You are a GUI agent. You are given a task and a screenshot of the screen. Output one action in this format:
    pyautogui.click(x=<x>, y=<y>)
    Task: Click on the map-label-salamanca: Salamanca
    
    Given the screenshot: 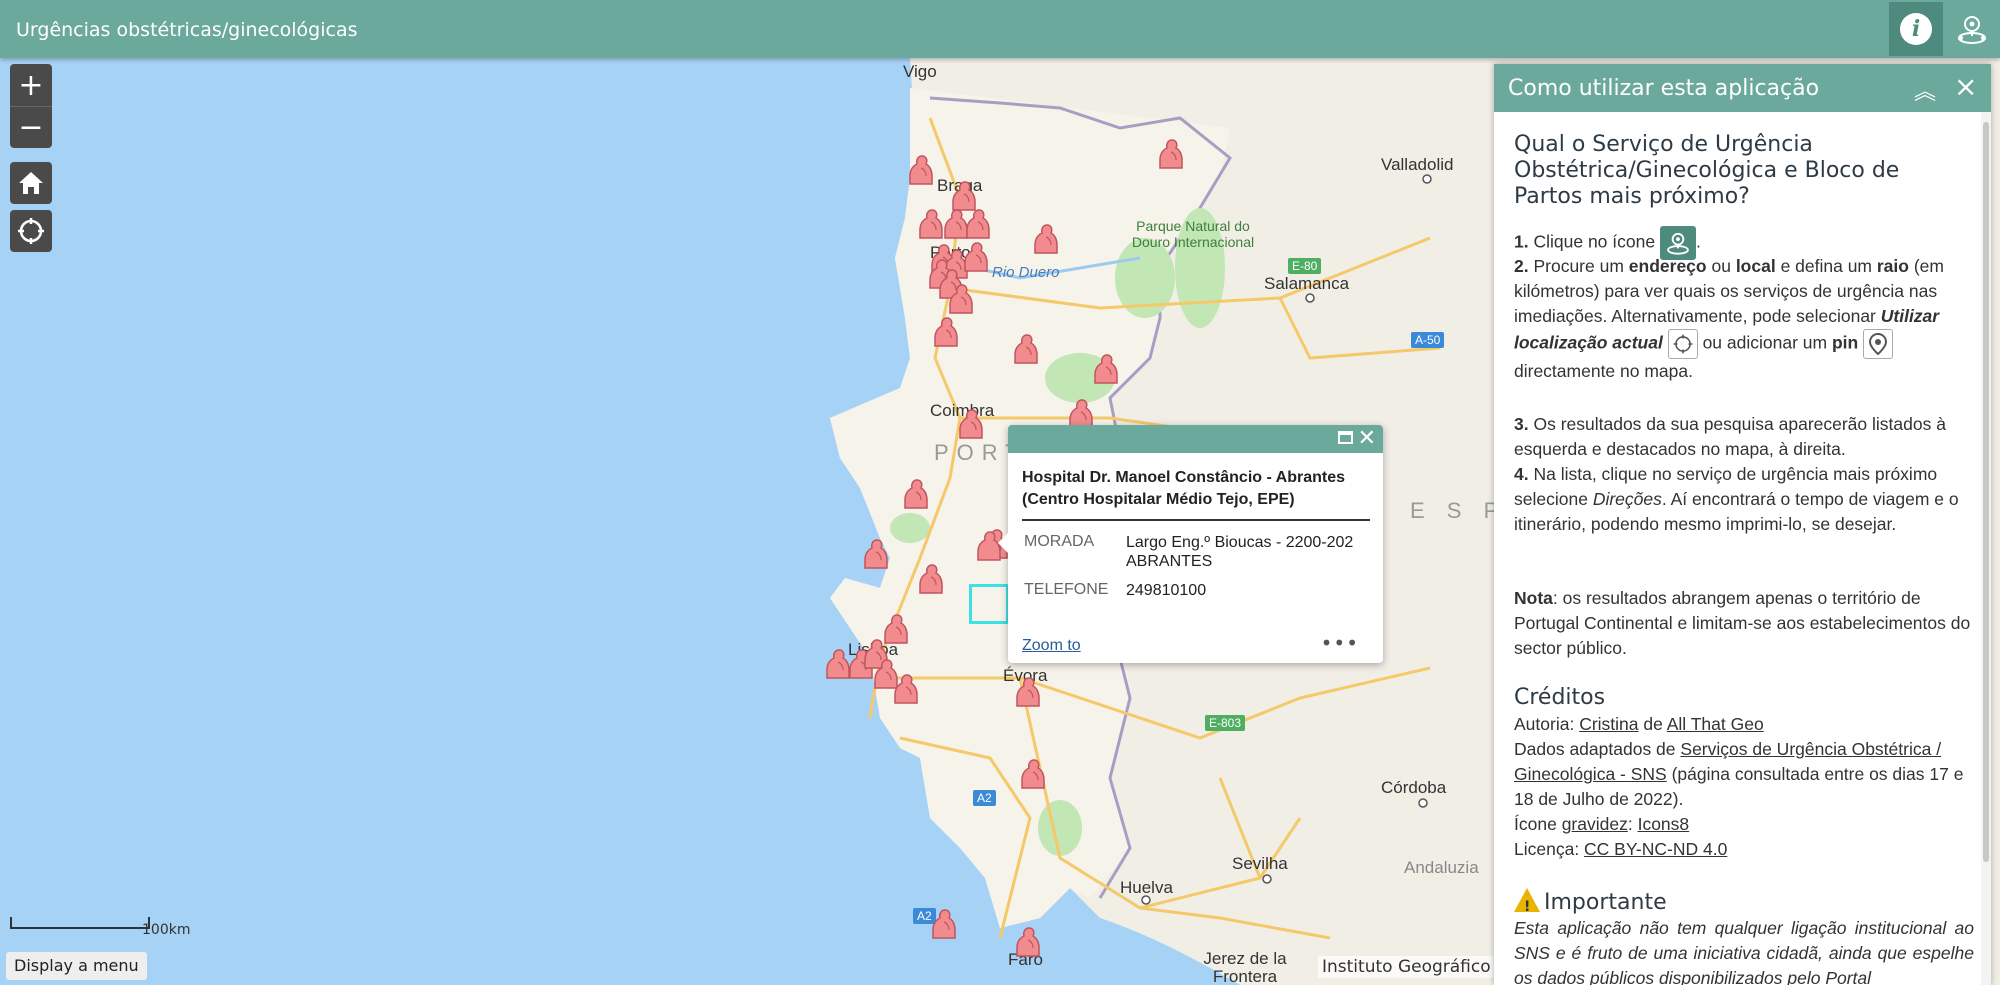 What is the action you would take?
    pyautogui.click(x=1307, y=283)
    